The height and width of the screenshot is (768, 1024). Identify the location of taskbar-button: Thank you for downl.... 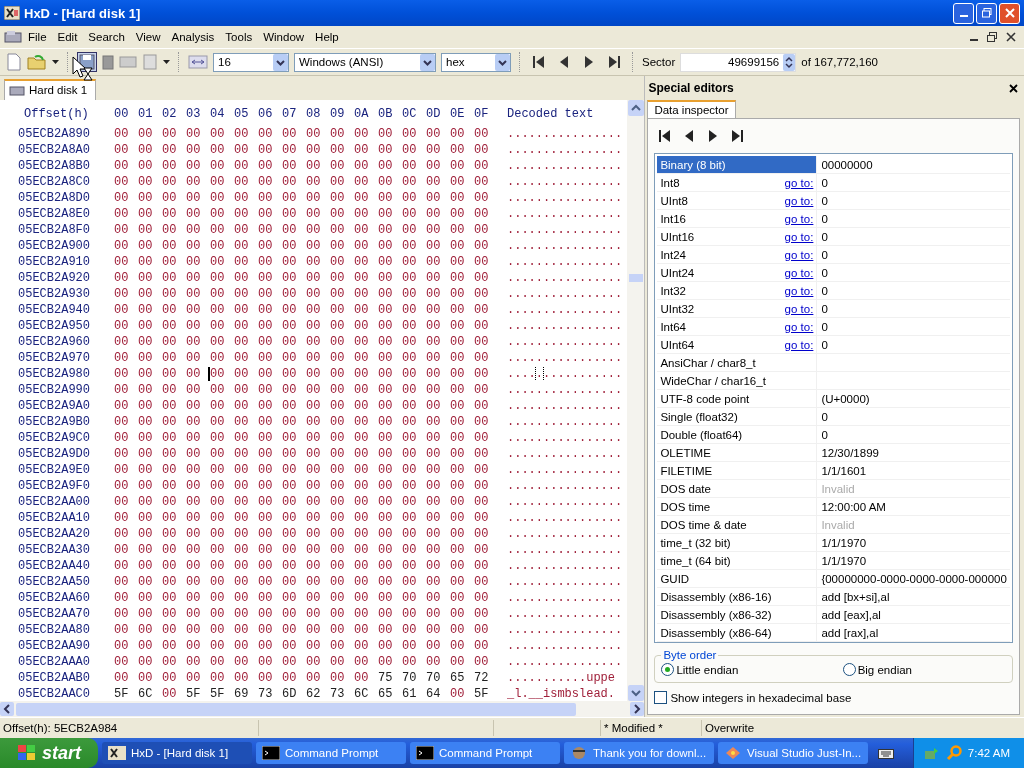
(639, 753).